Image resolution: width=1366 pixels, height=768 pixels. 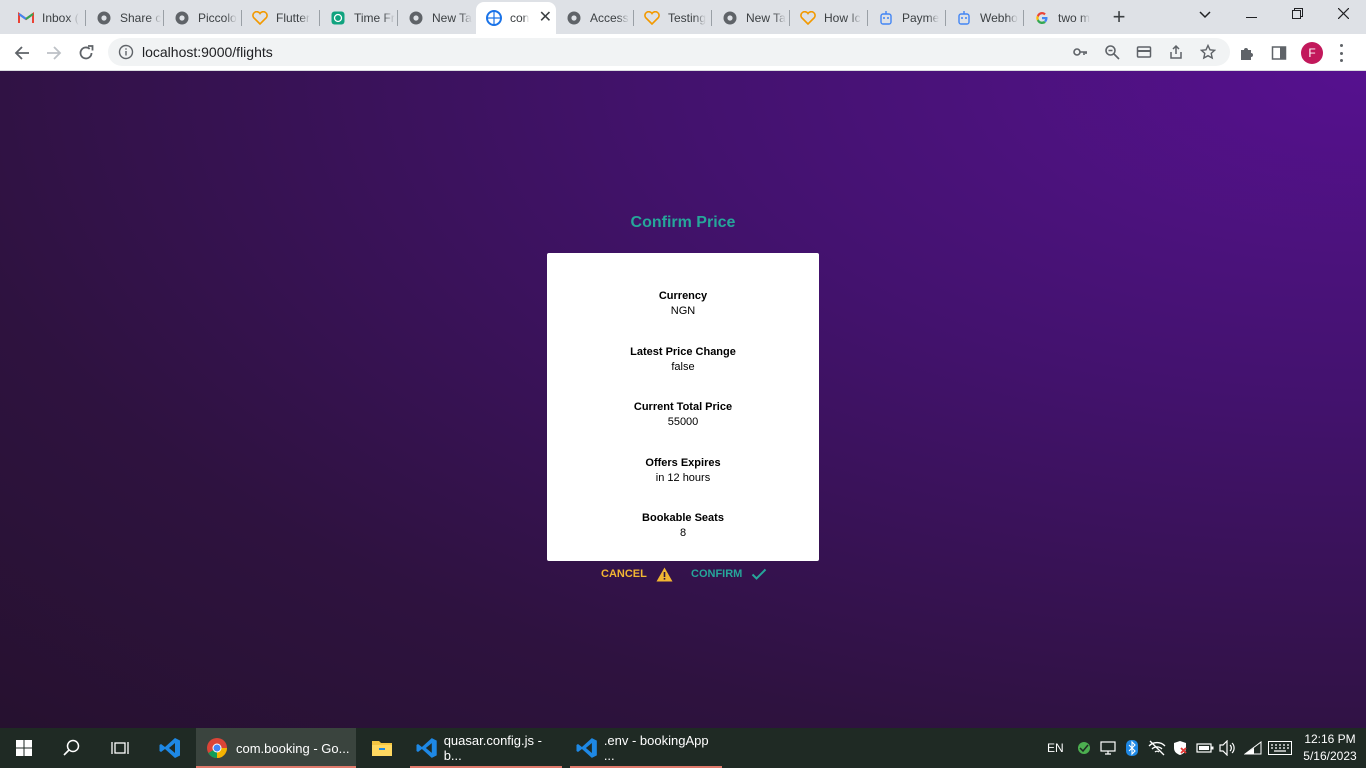 I want to click on system-clock: 12:16 PM 5/16/2023, so click(x=1330, y=748).